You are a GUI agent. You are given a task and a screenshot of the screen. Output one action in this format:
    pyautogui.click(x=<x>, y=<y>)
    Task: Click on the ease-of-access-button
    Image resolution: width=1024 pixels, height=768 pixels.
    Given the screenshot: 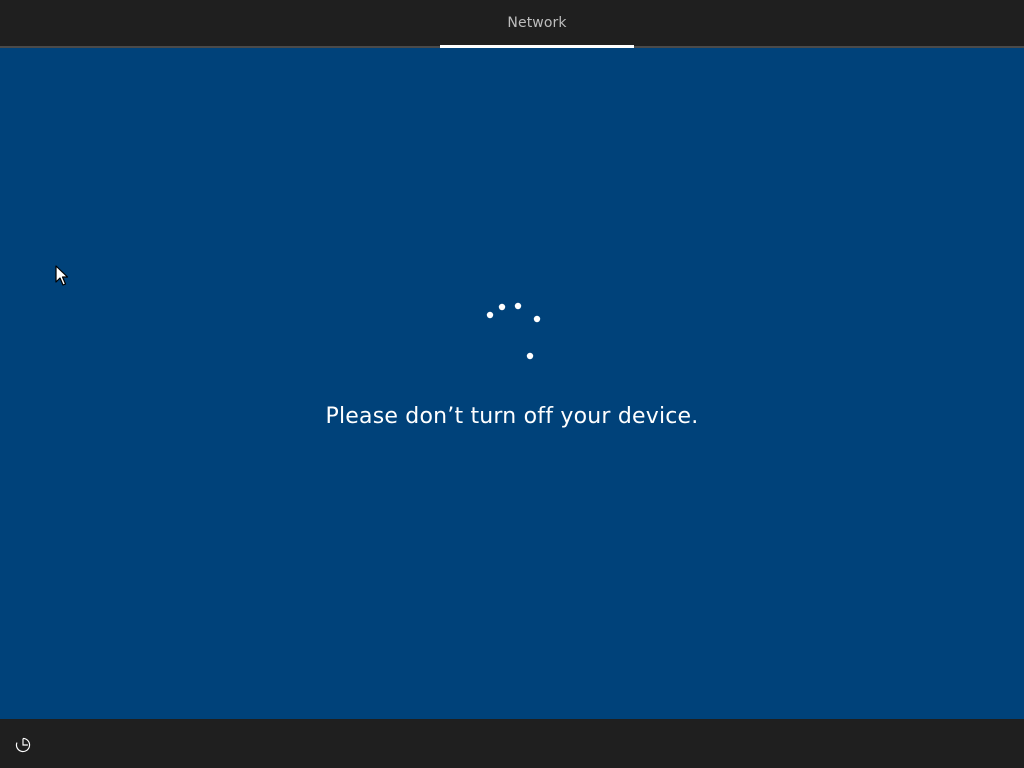 What is the action you would take?
    pyautogui.click(x=23, y=745)
    